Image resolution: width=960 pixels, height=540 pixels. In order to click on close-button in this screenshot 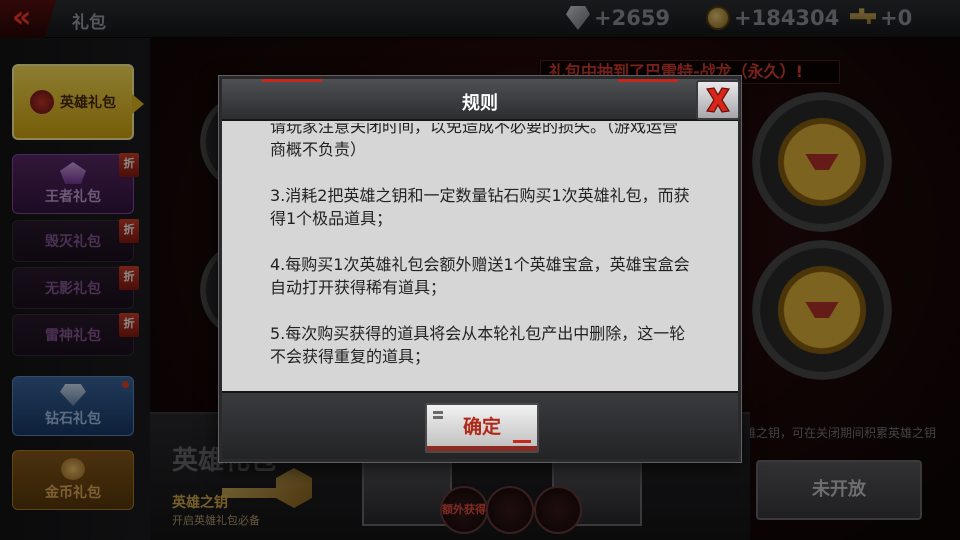, I will do `click(718, 100)`.